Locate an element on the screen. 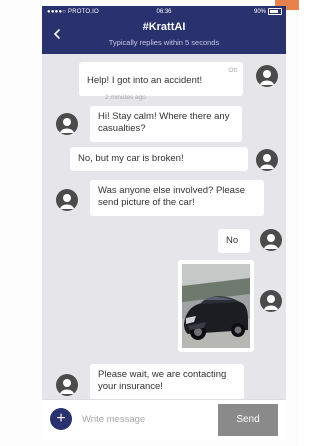 Image resolution: width=320 pixels, height=446 pixels. clock: 06:36 is located at coordinates (164, 12).